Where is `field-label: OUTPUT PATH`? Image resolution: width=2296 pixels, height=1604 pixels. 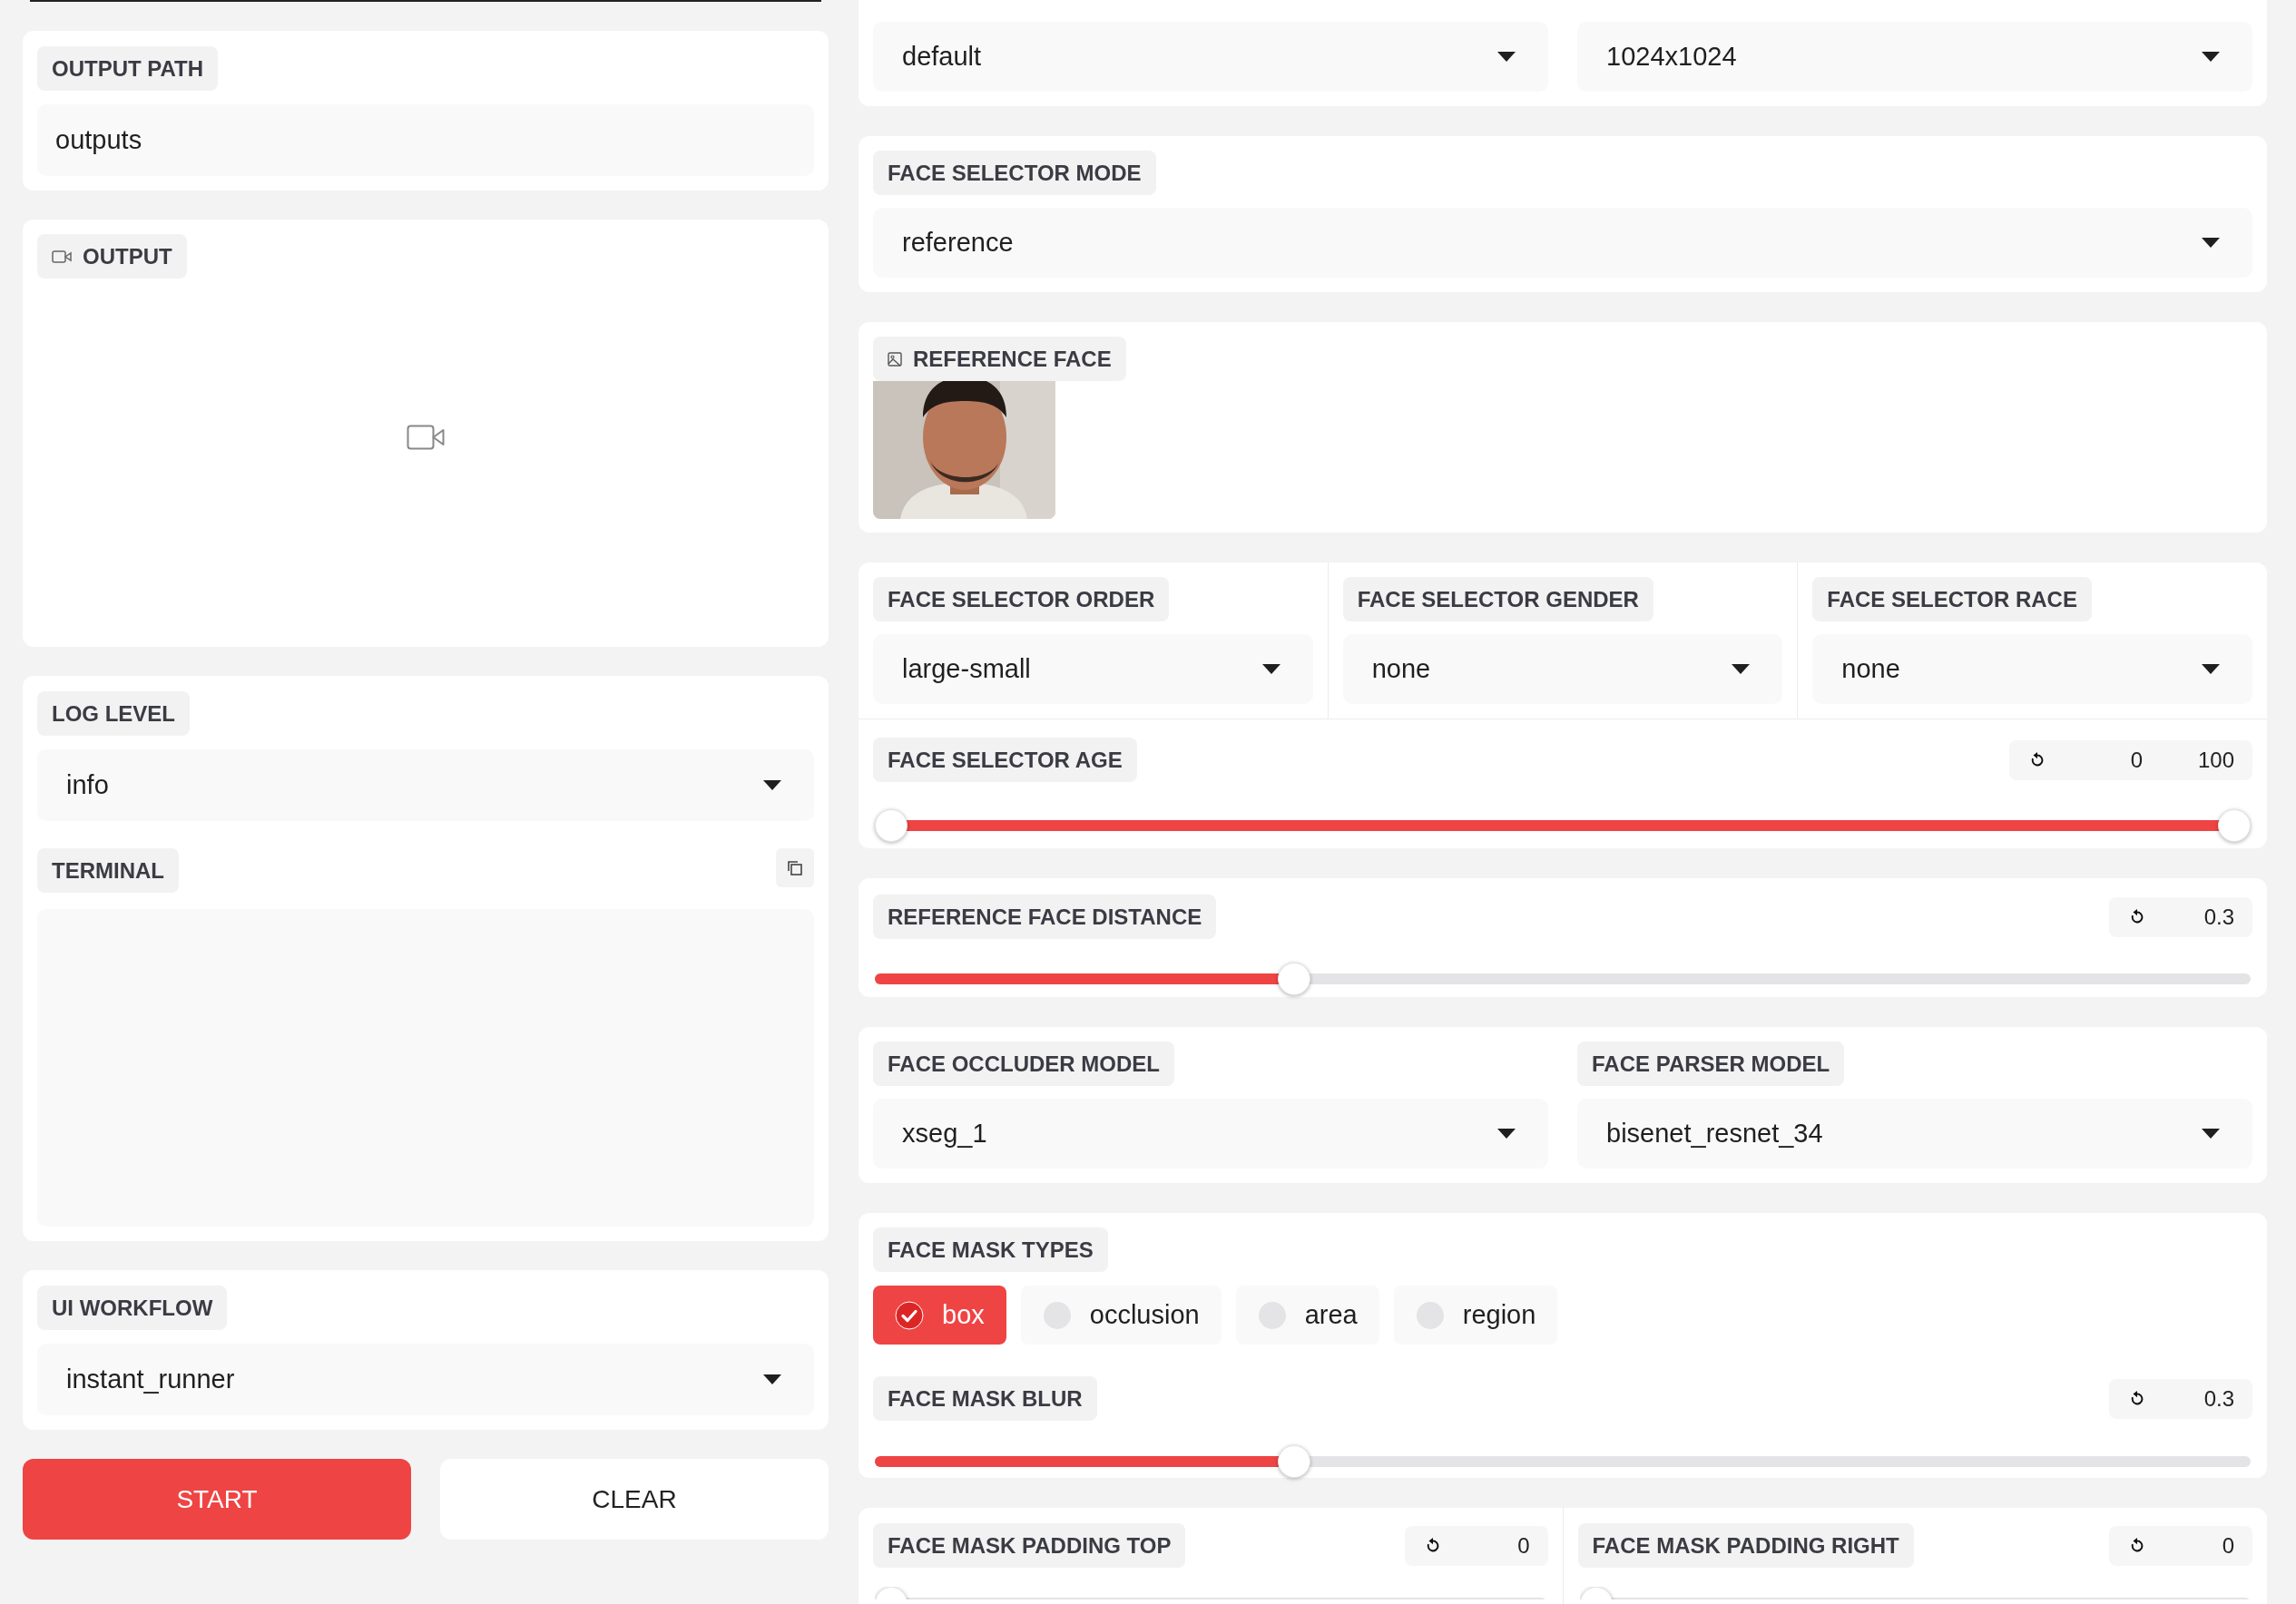 field-label: OUTPUT PATH is located at coordinates (128, 68).